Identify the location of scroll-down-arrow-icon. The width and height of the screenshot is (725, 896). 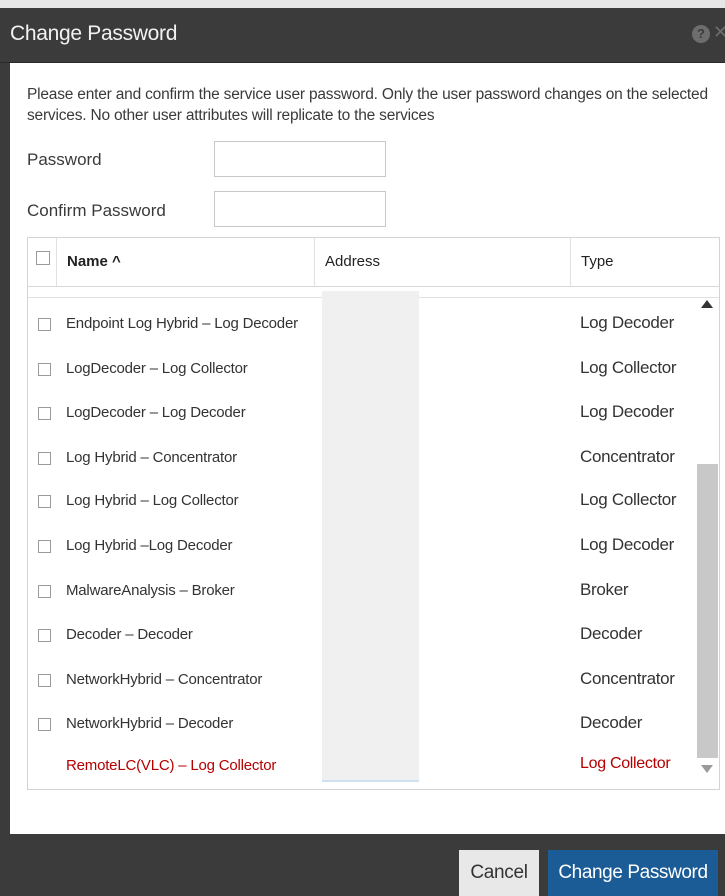
(707, 769).